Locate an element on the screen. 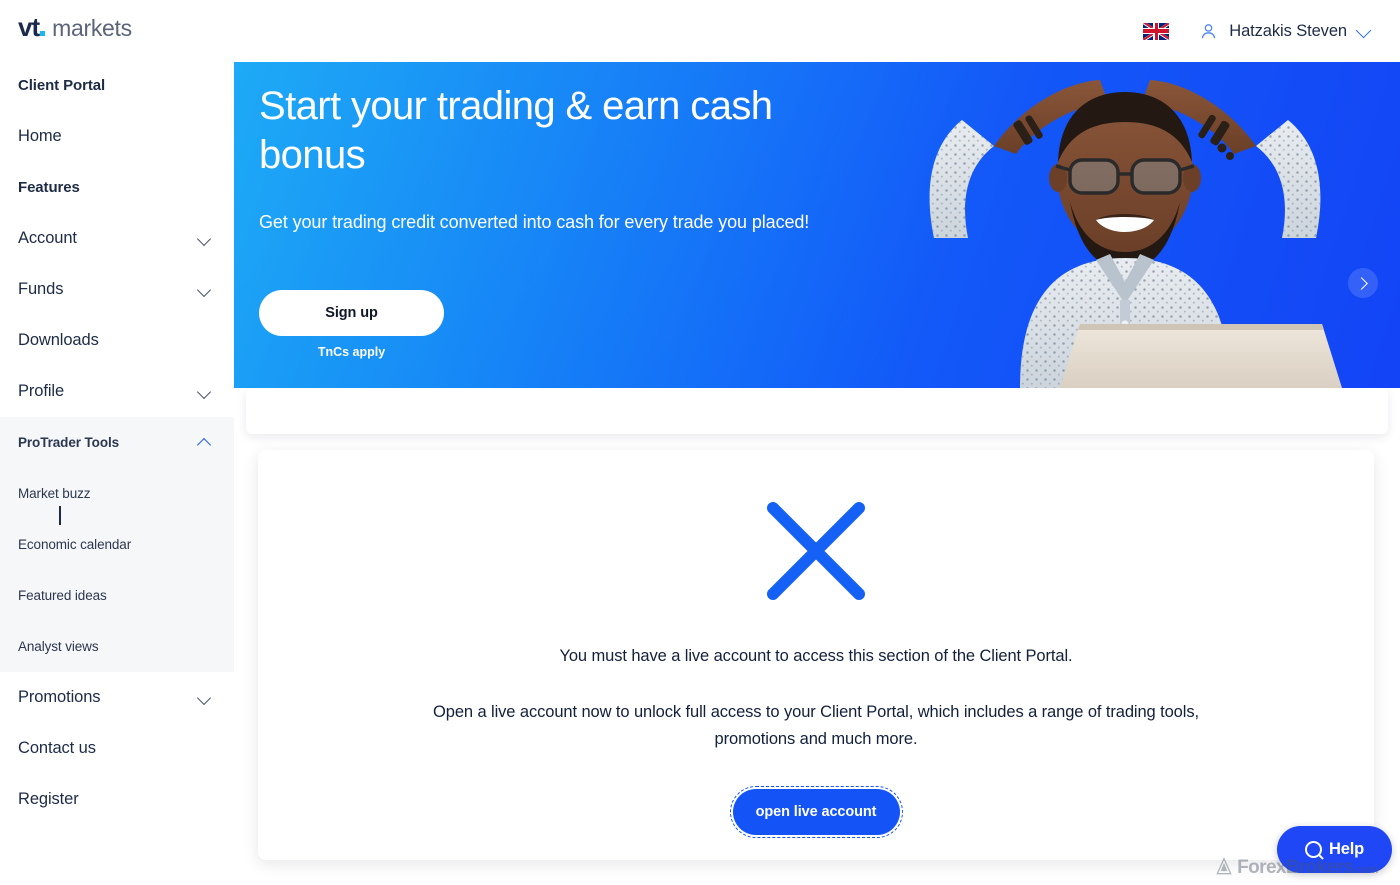 The image size is (1400, 885). x-cross-icon is located at coordinates (816, 551).